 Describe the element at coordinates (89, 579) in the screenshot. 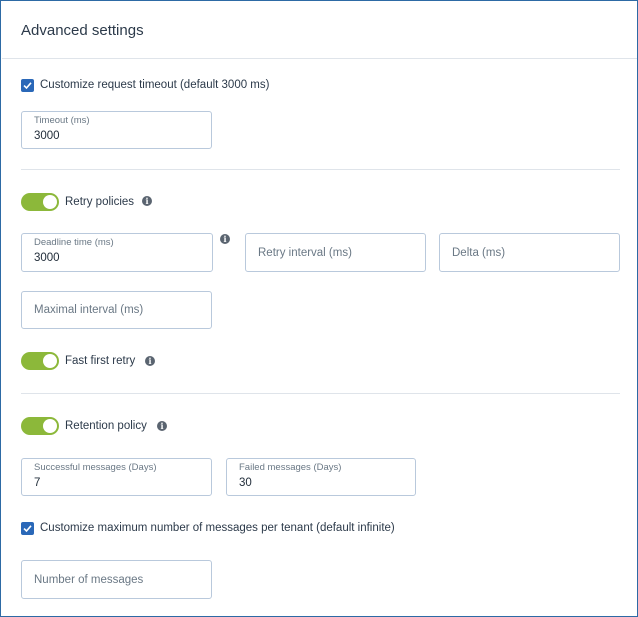

I see `number-of-messages-placeholder: Number of messages` at that location.